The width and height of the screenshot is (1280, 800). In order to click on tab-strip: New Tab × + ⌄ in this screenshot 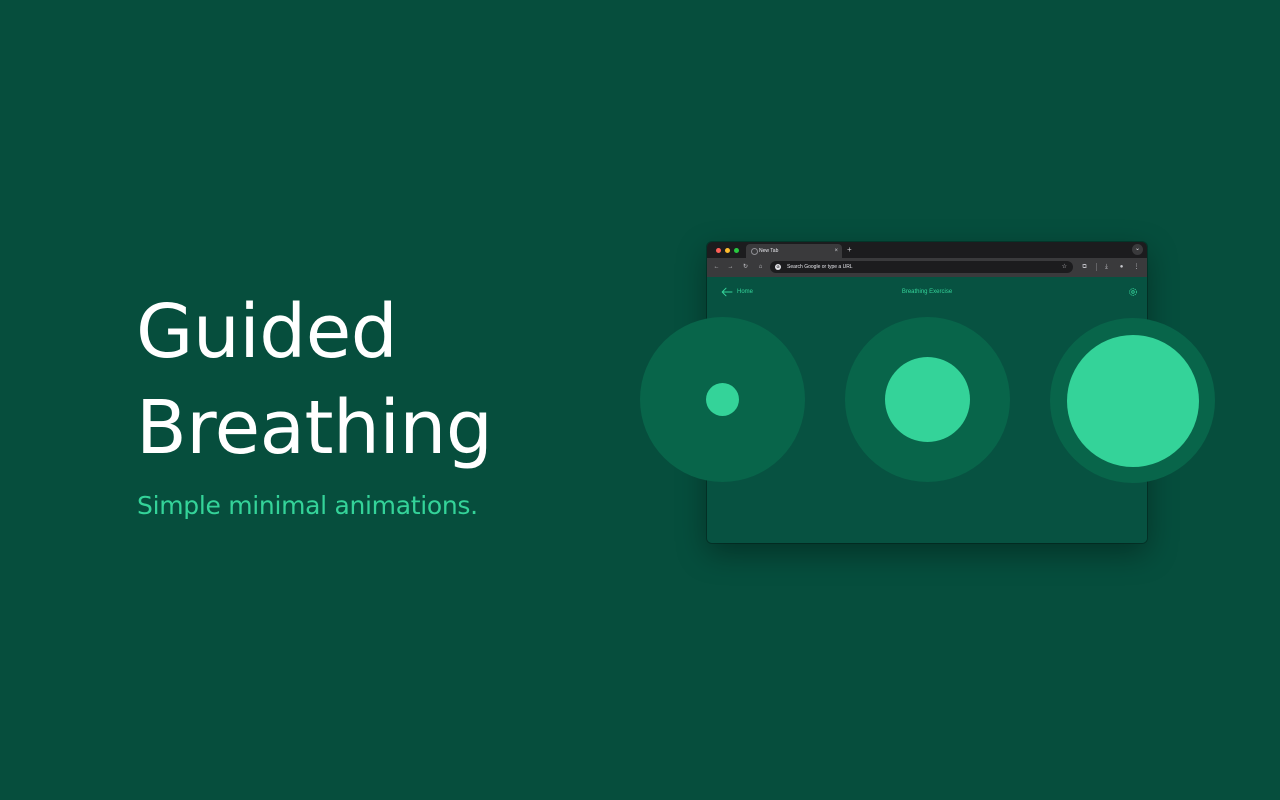, I will do `click(927, 250)`.